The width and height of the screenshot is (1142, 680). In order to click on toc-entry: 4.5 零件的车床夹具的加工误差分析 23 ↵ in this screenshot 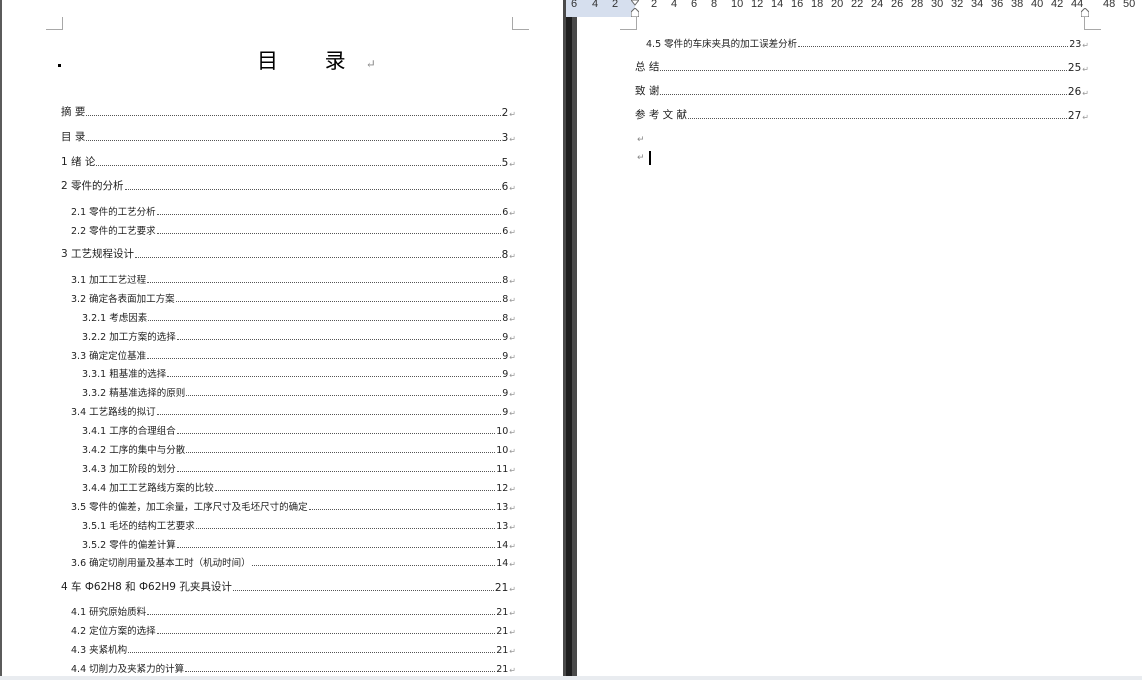, I will do `click(867, 43)`.